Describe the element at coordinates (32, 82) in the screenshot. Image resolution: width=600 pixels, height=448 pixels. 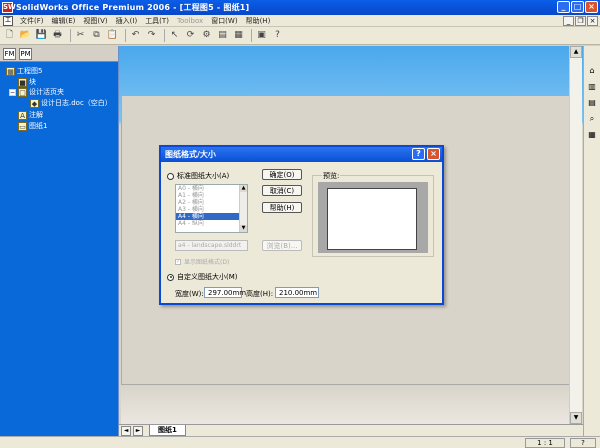
I see `tree-item-label: 块` at that location.